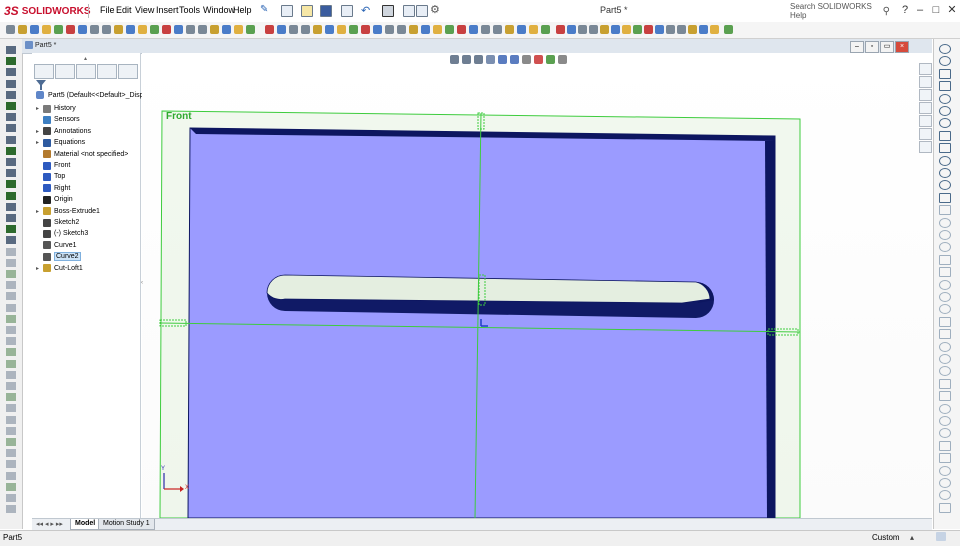  What do you see at coordinates (872, 47) in the screenshot?
I see `doc-restore-button: ▫` at bounding box center [872, 47].